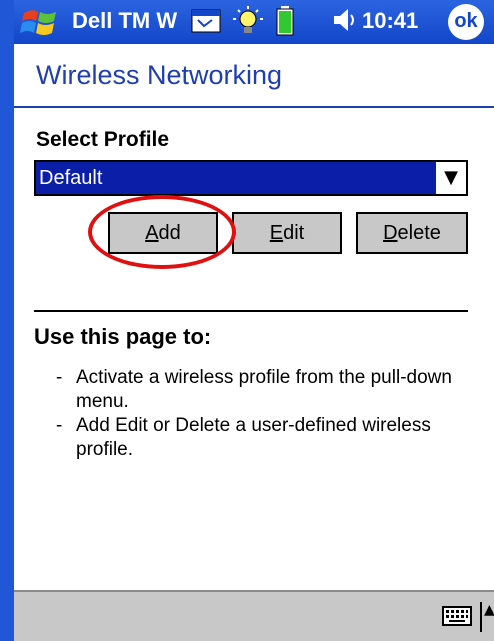 The image size is (494, 641). I want to click on delete-button-label: Delete, so click(412, 233).